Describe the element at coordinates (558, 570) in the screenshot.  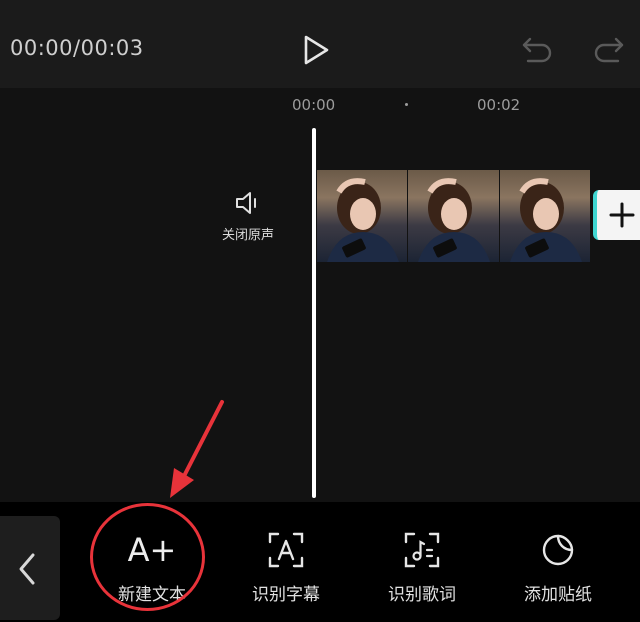
I see `add-sticker-tool: 添加贴纸` at that location.